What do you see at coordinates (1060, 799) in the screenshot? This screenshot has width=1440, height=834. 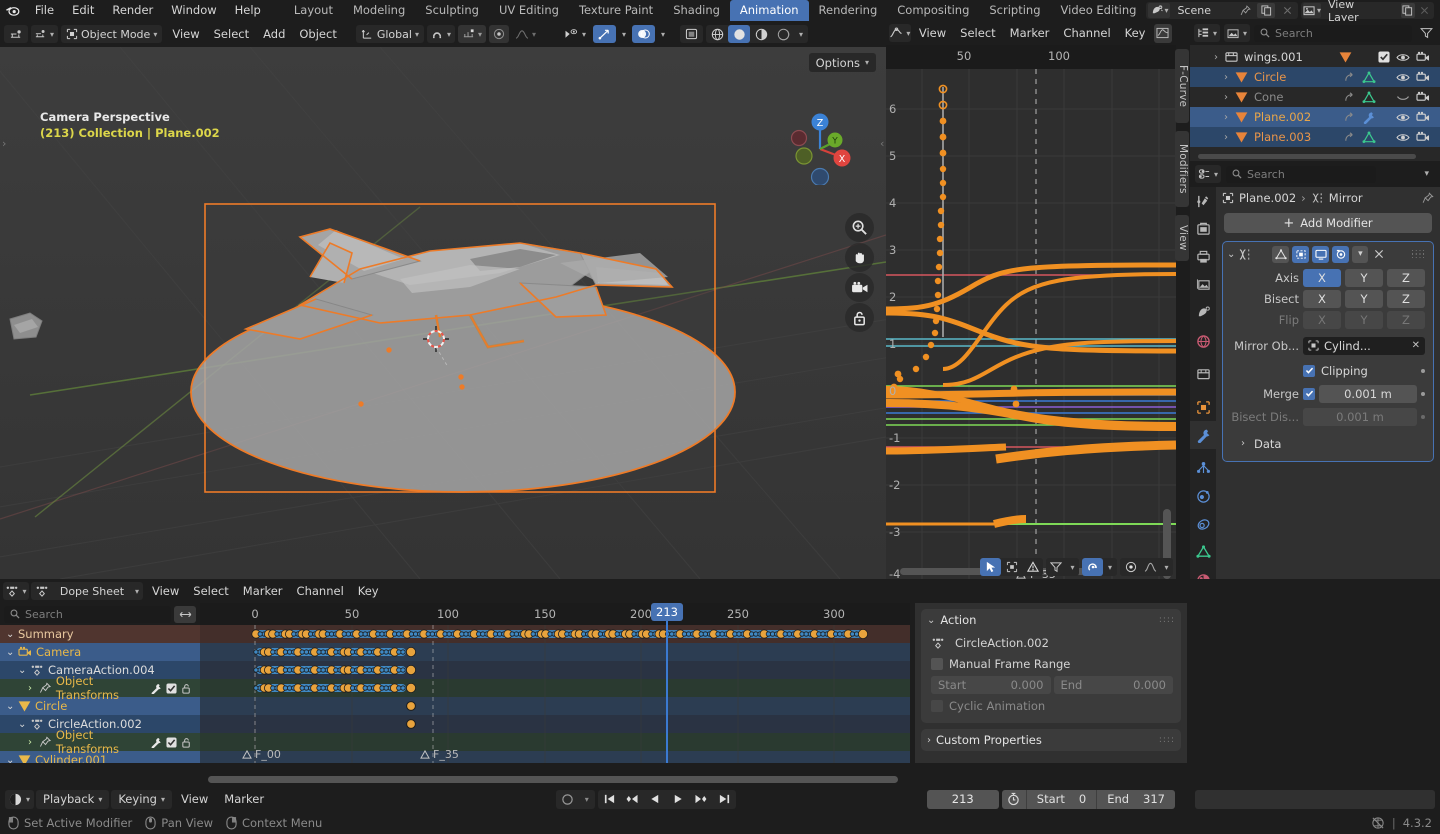 I see `start-frame-field: Start 0` at bounding box center [1060, 799].